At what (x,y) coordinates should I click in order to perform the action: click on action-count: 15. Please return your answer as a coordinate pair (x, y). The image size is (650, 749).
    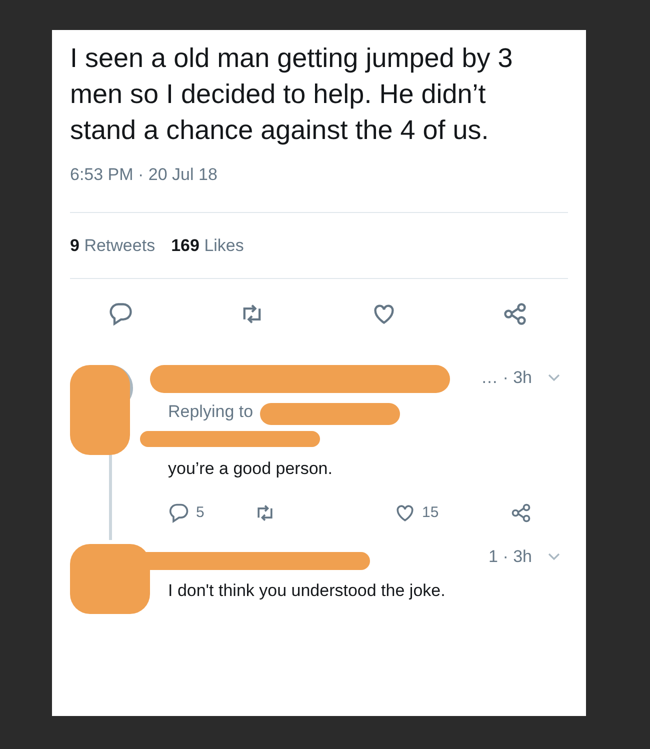
    Looking at the image, I should click on (430, 512).